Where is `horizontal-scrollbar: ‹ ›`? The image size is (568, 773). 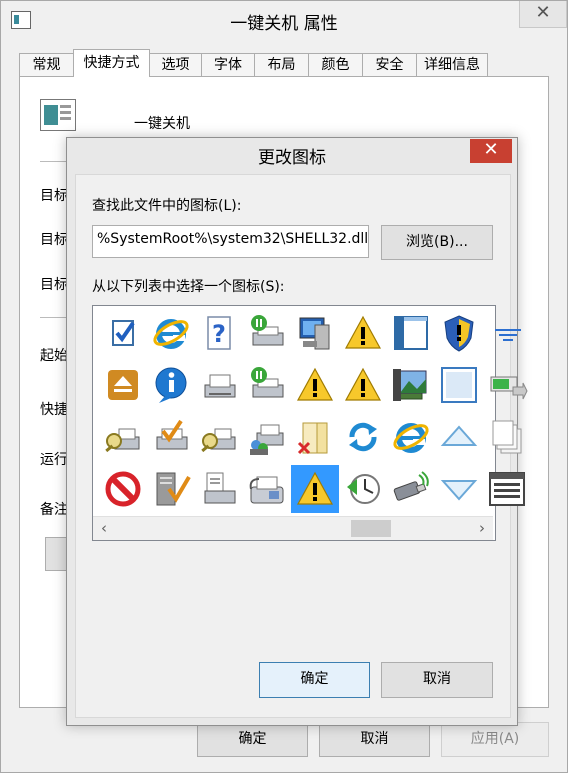
horizontal-scrollbar: ‹ › is located at coordinates (293, 528).